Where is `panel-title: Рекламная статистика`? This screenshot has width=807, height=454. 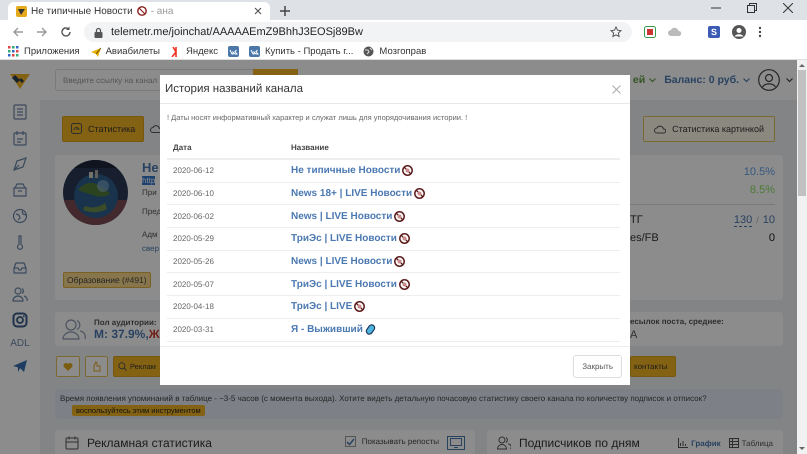
panel-title: Рекламная статистика is located at coordinates (149, 443).